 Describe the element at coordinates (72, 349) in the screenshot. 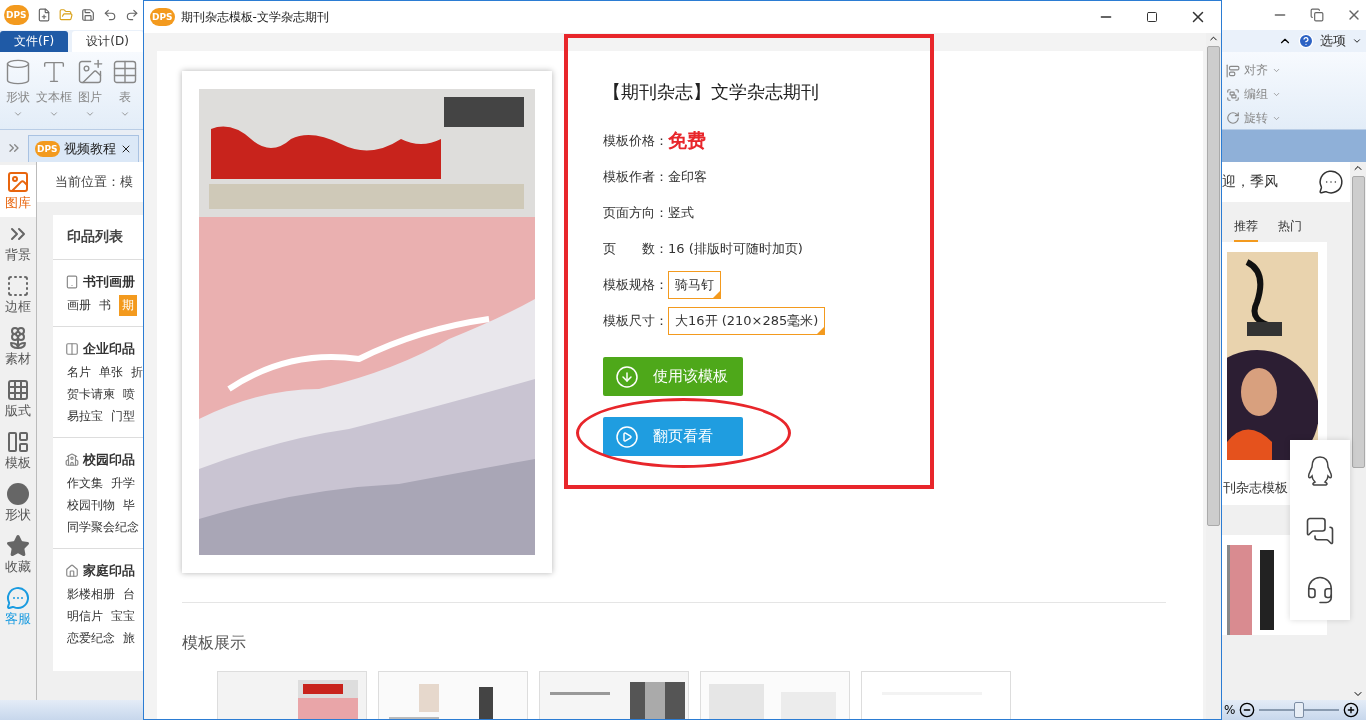

I see `columns-icon` at that location.